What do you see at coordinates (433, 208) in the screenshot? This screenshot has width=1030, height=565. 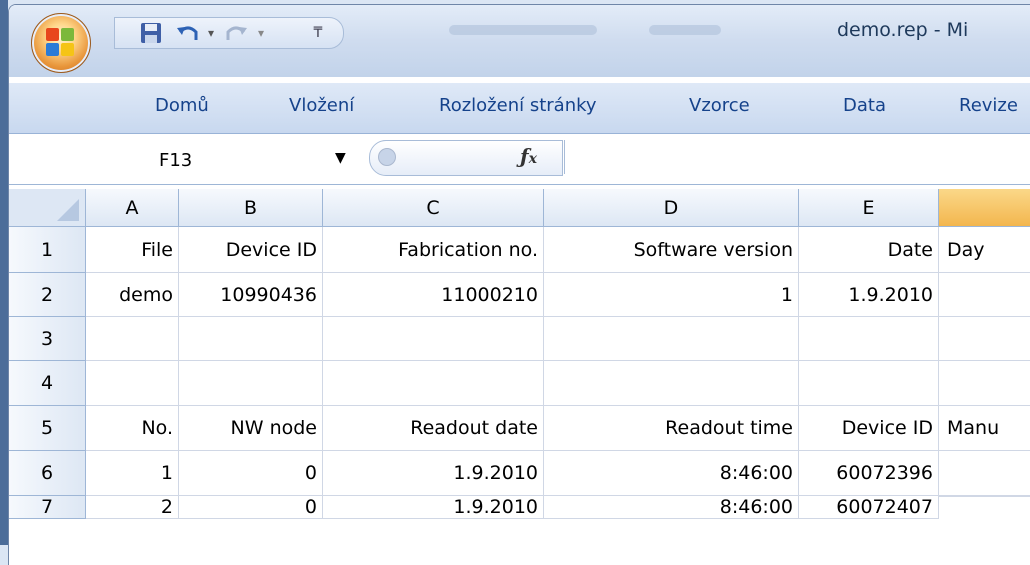 I see `column-header-C: C` at bounding box center [433, 208].